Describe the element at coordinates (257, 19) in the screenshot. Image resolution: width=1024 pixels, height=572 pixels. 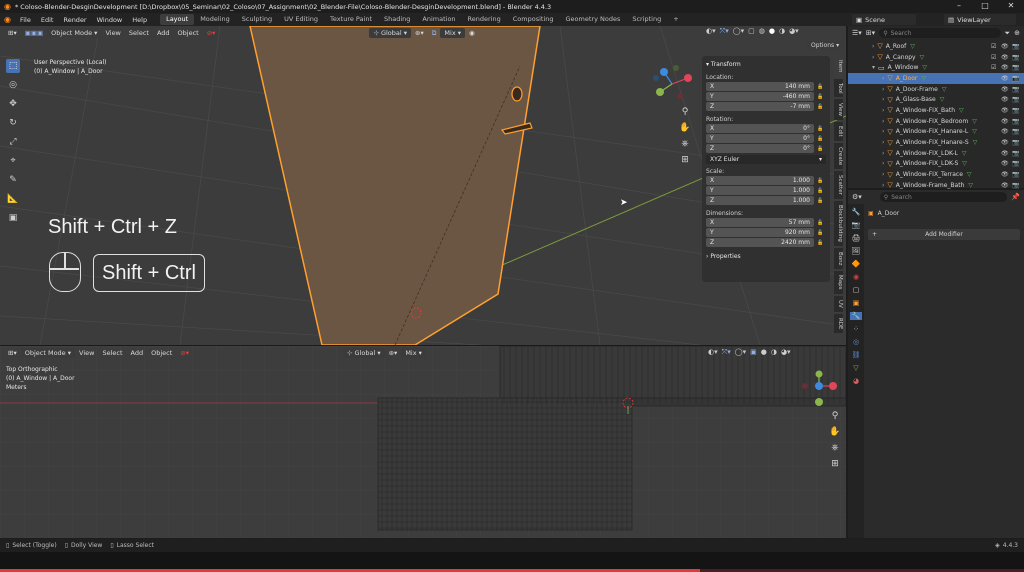
I see `tab-sculpting: Sculpting` at that location.